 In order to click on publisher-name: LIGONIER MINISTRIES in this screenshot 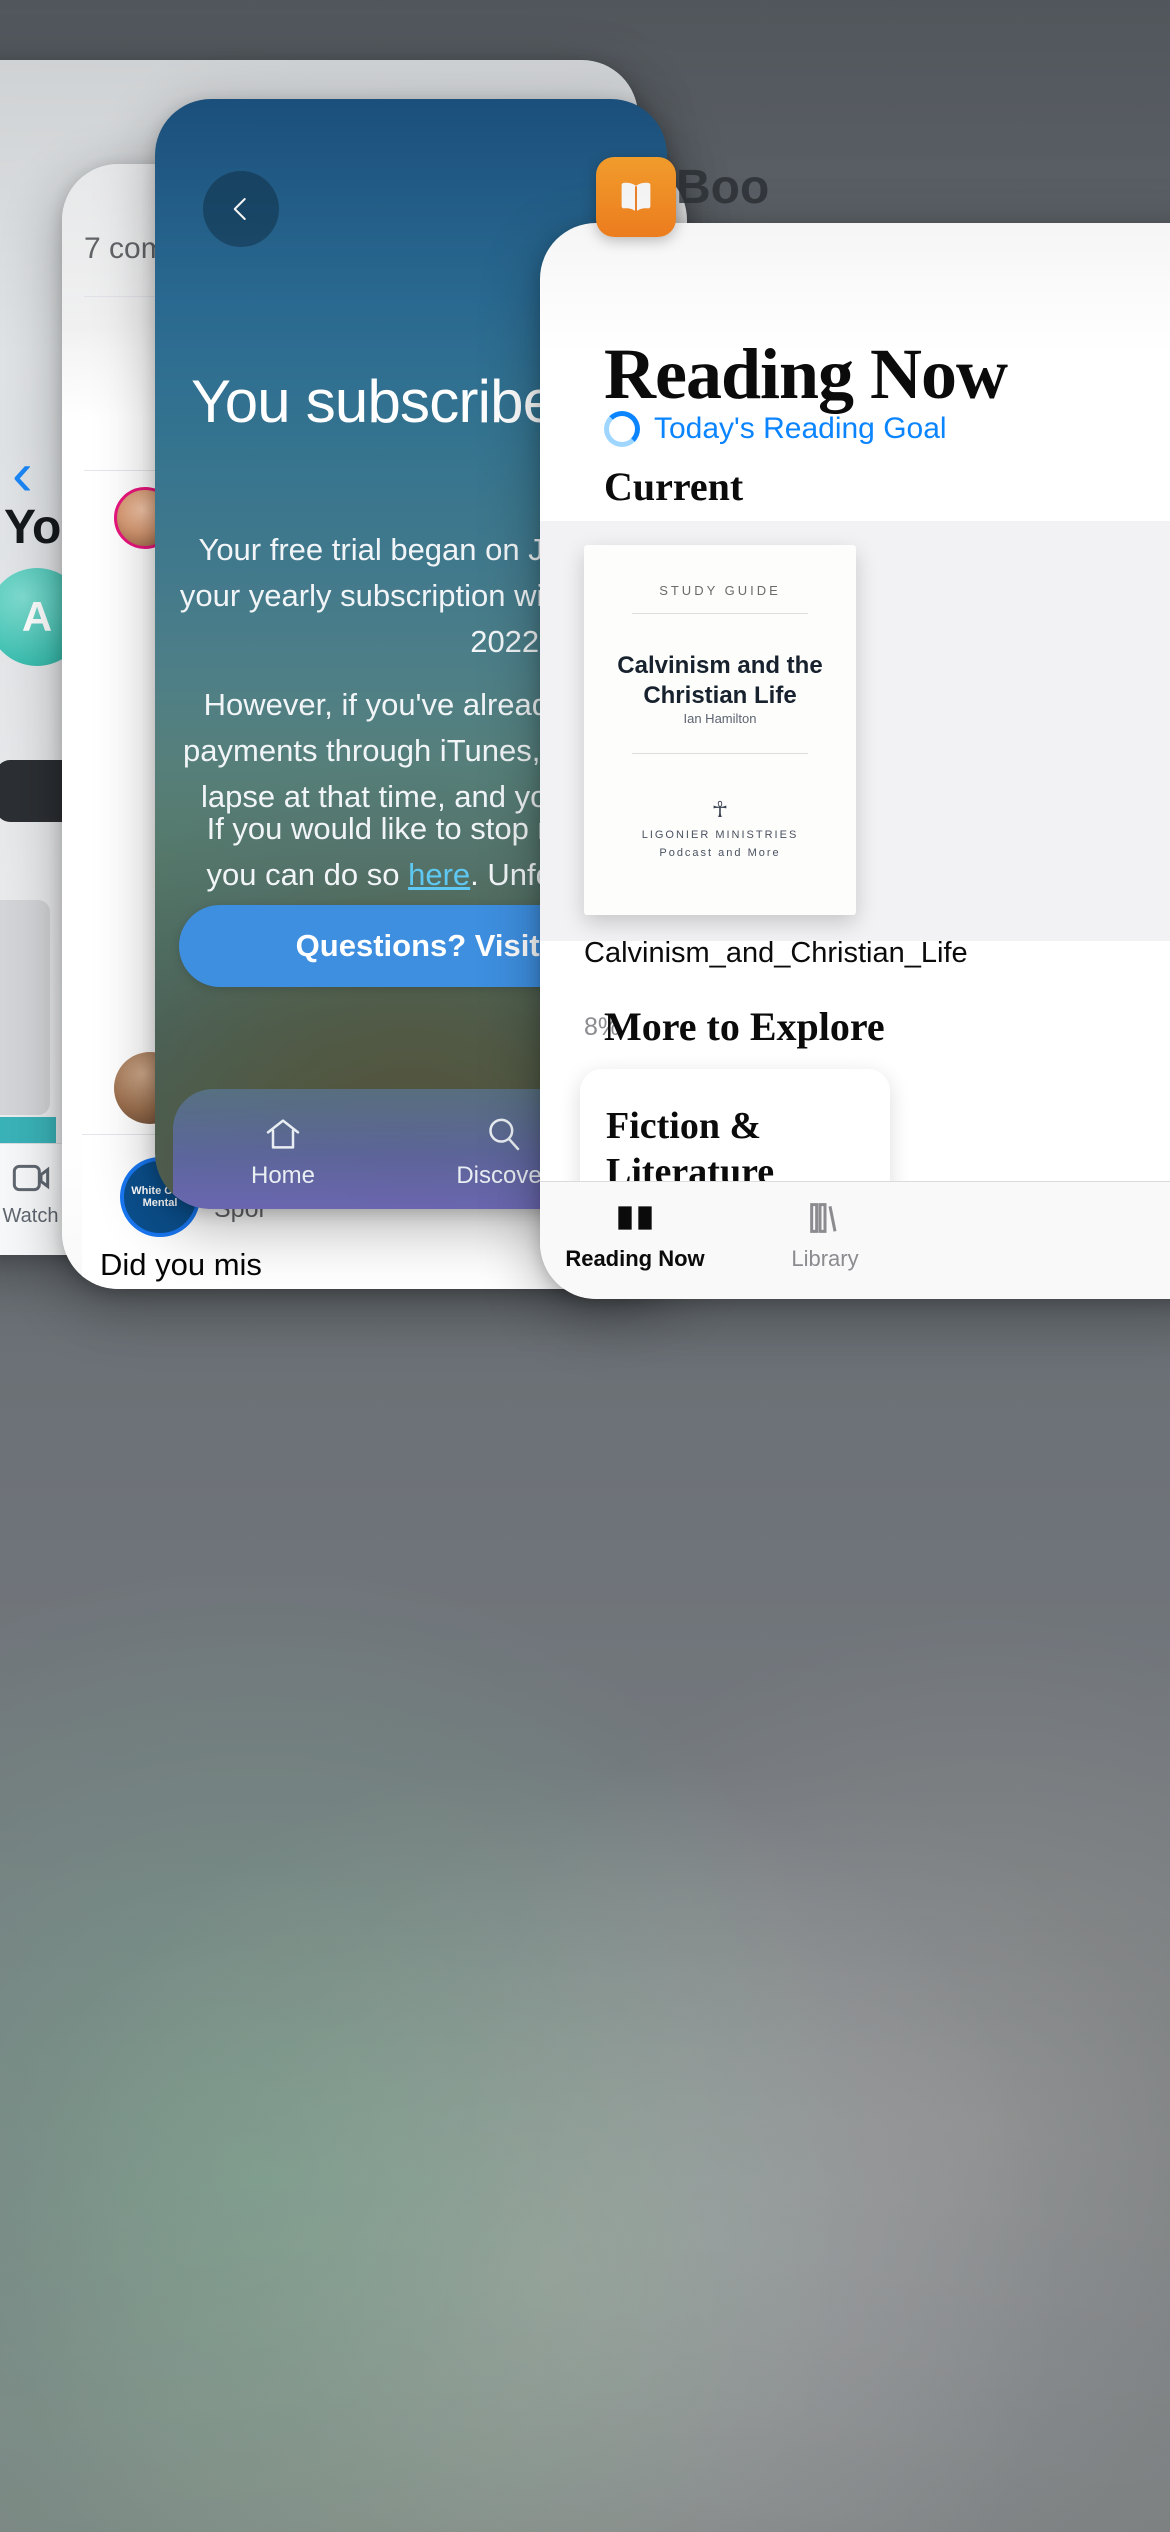, I will do `click(720, 834)`.